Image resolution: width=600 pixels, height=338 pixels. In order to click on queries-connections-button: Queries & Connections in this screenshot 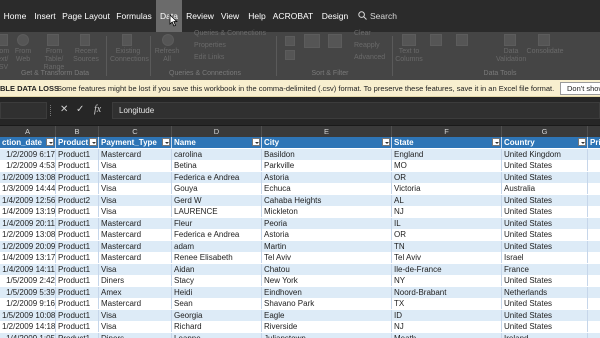, I will do `click(234, 34)`.